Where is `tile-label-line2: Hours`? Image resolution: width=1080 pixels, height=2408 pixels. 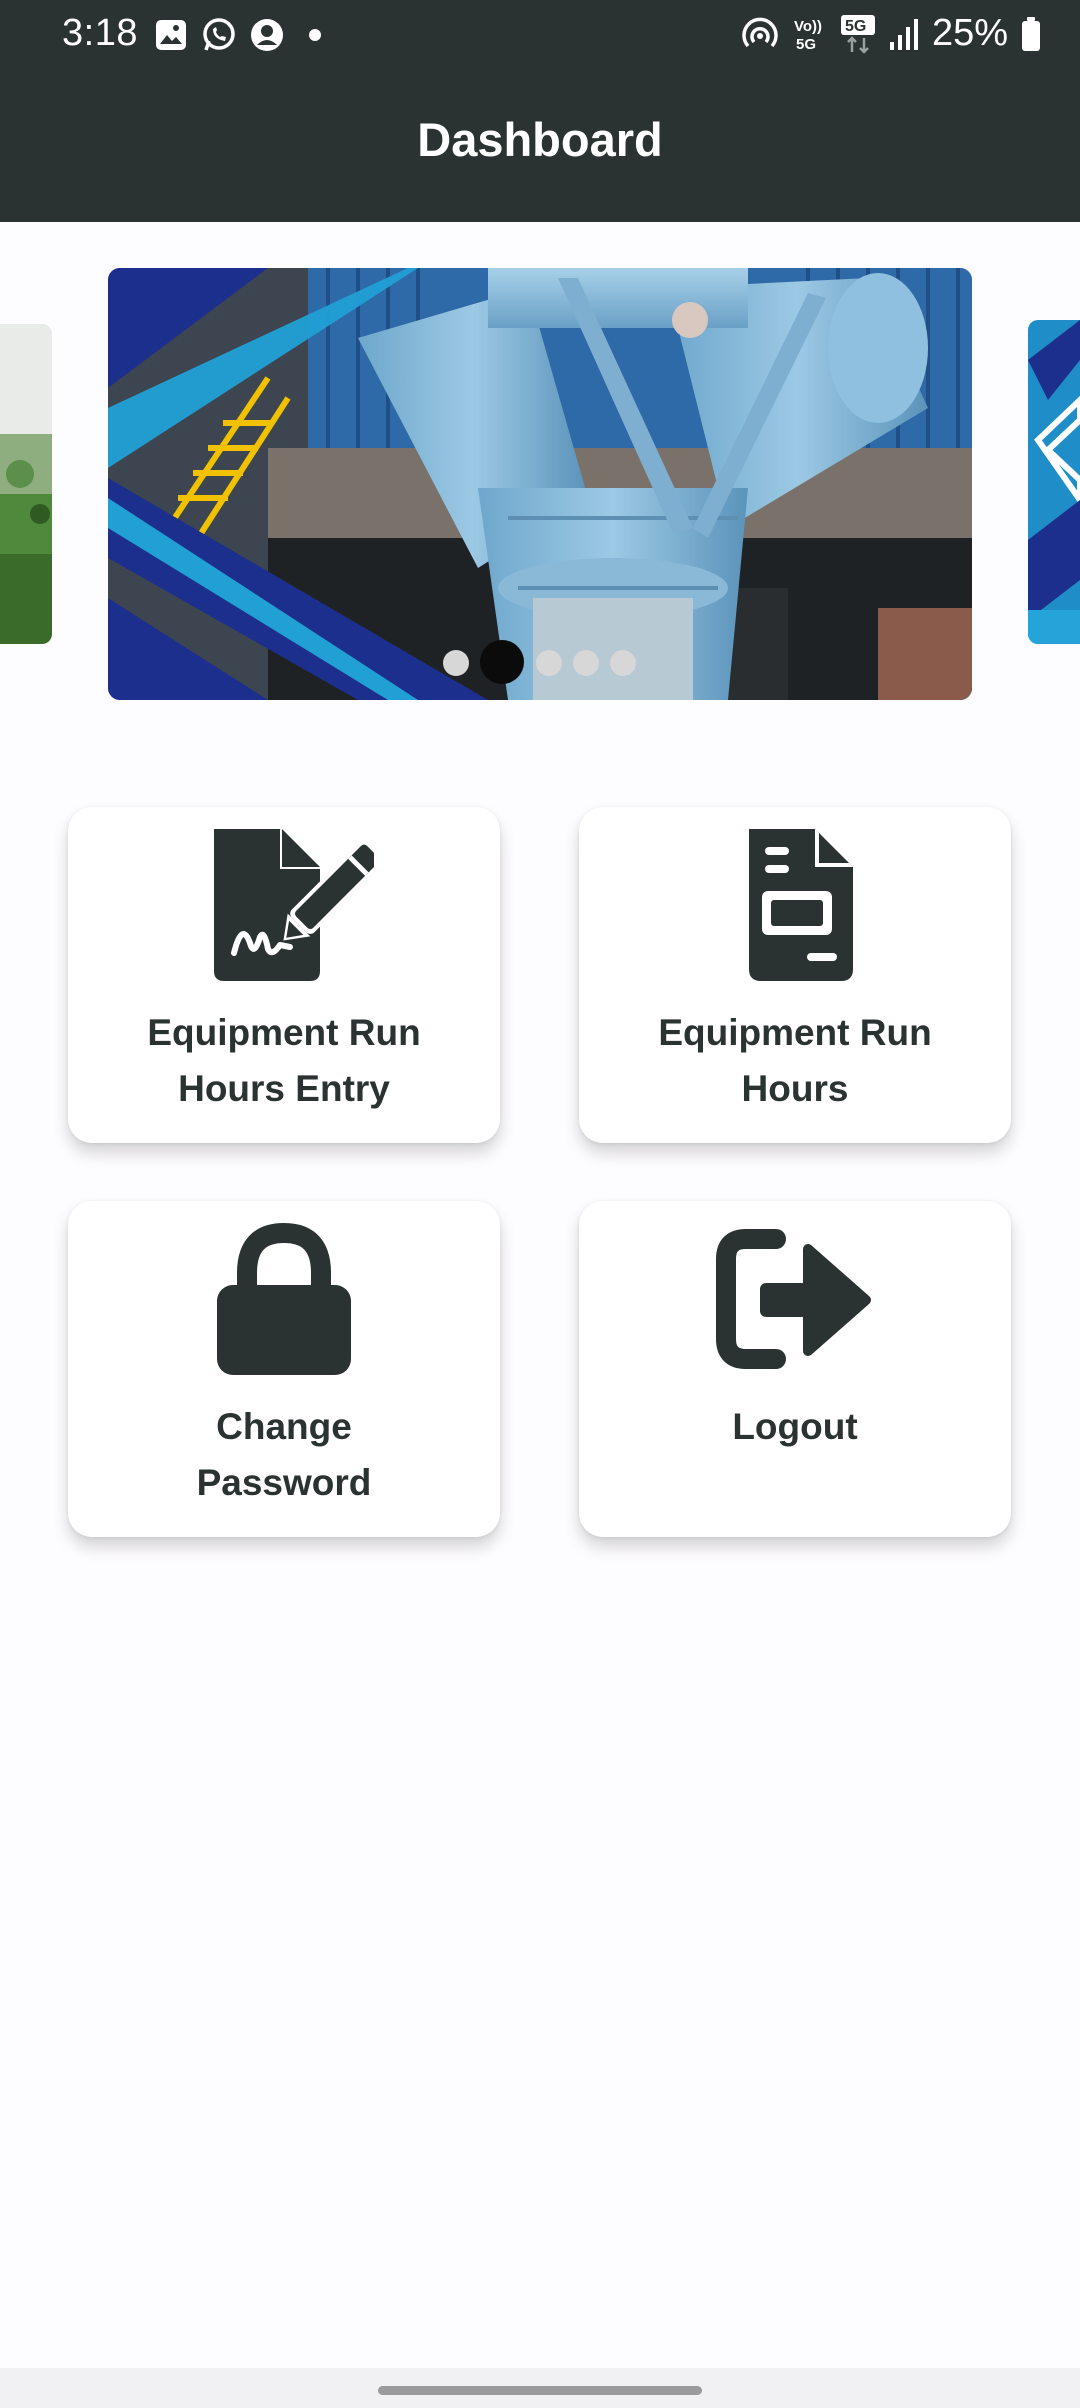 tile-label-line2: Hours is located at coordinates (795, 1088).